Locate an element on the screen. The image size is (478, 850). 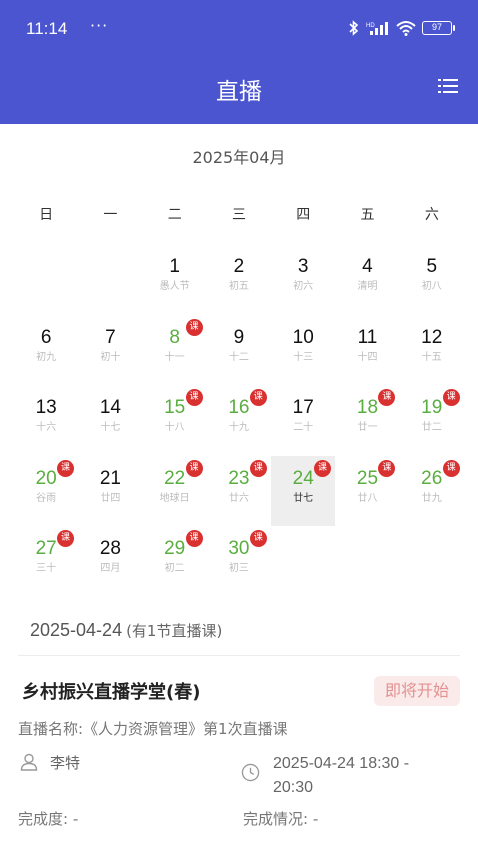
calendar-day: 21 廿四 is located at coordinates (110, 491).